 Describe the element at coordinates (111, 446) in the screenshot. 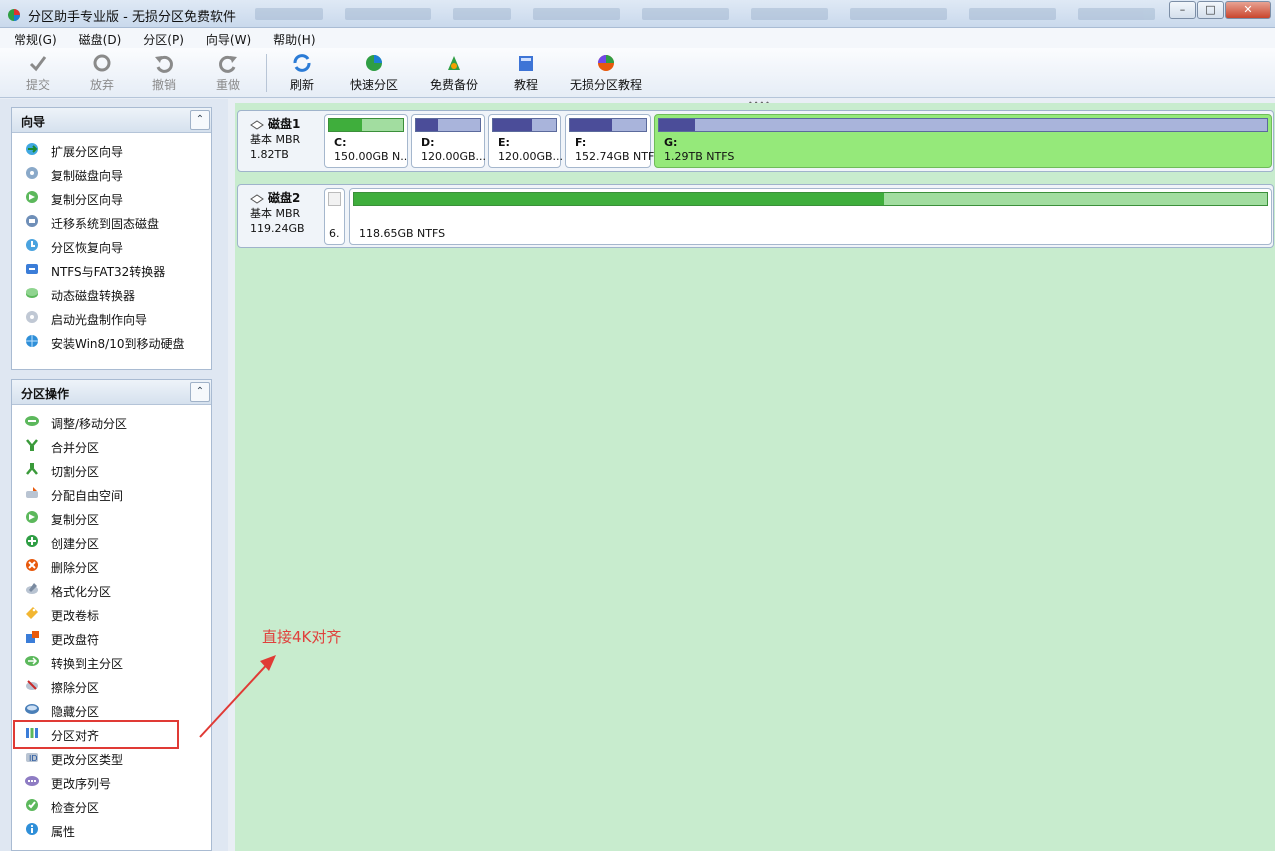

I see `op-merge: 合并分区` at that location.